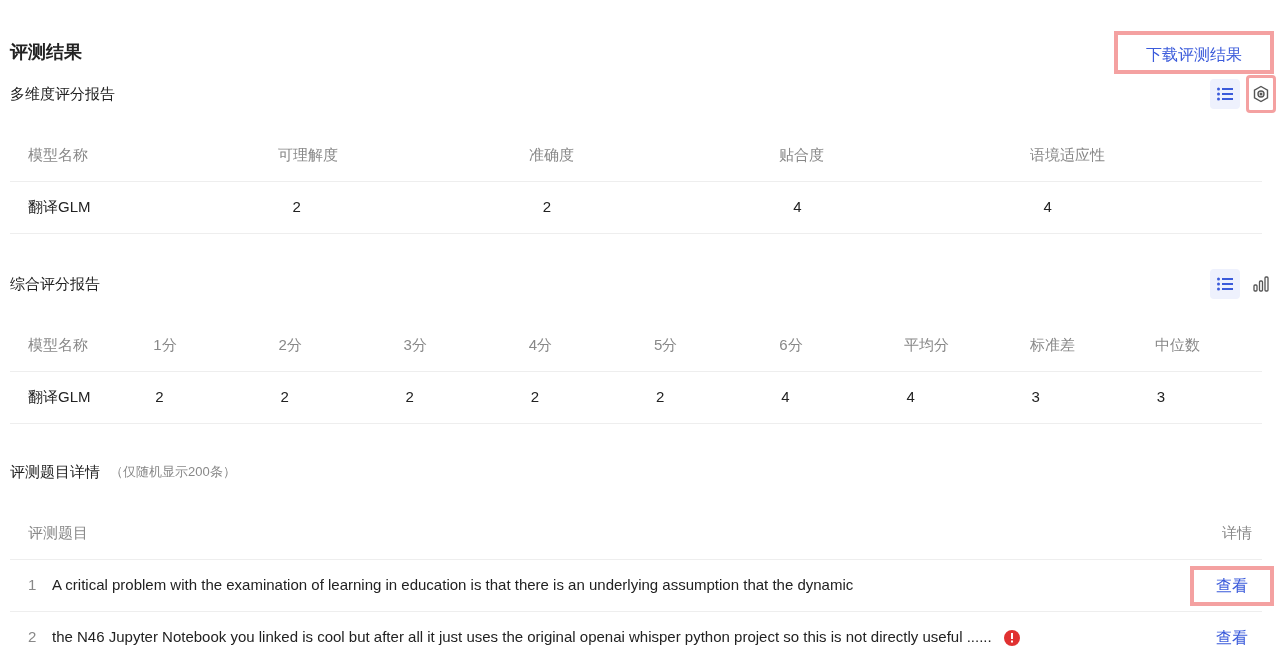  I want to click on question-text: A critical problem with the examination of learning in education is that there is an underlying assumption that the dynamic, so click(453, 585).